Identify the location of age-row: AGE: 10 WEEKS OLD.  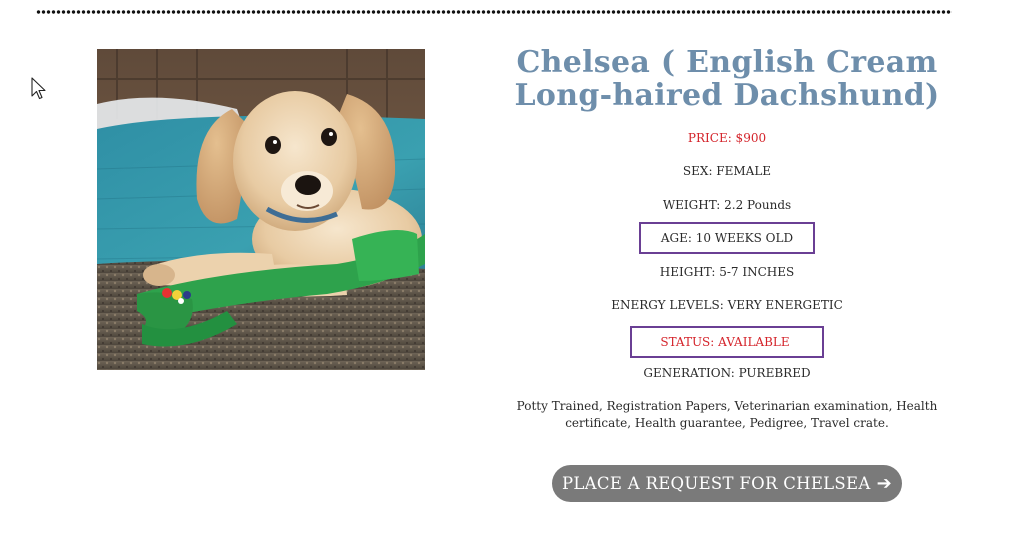
(727, 238).